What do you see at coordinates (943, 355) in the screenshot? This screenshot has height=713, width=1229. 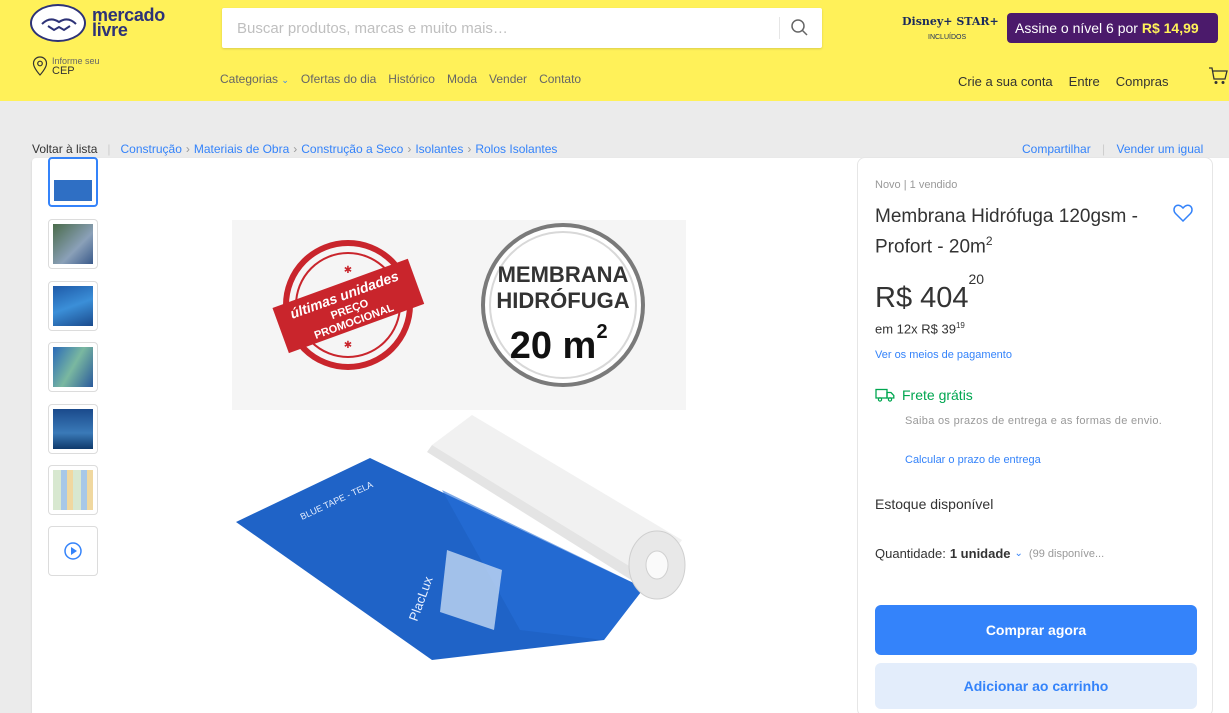 I see `payment-methods-link: Ver os meios de pagamento` at bounding box center [943, 355].